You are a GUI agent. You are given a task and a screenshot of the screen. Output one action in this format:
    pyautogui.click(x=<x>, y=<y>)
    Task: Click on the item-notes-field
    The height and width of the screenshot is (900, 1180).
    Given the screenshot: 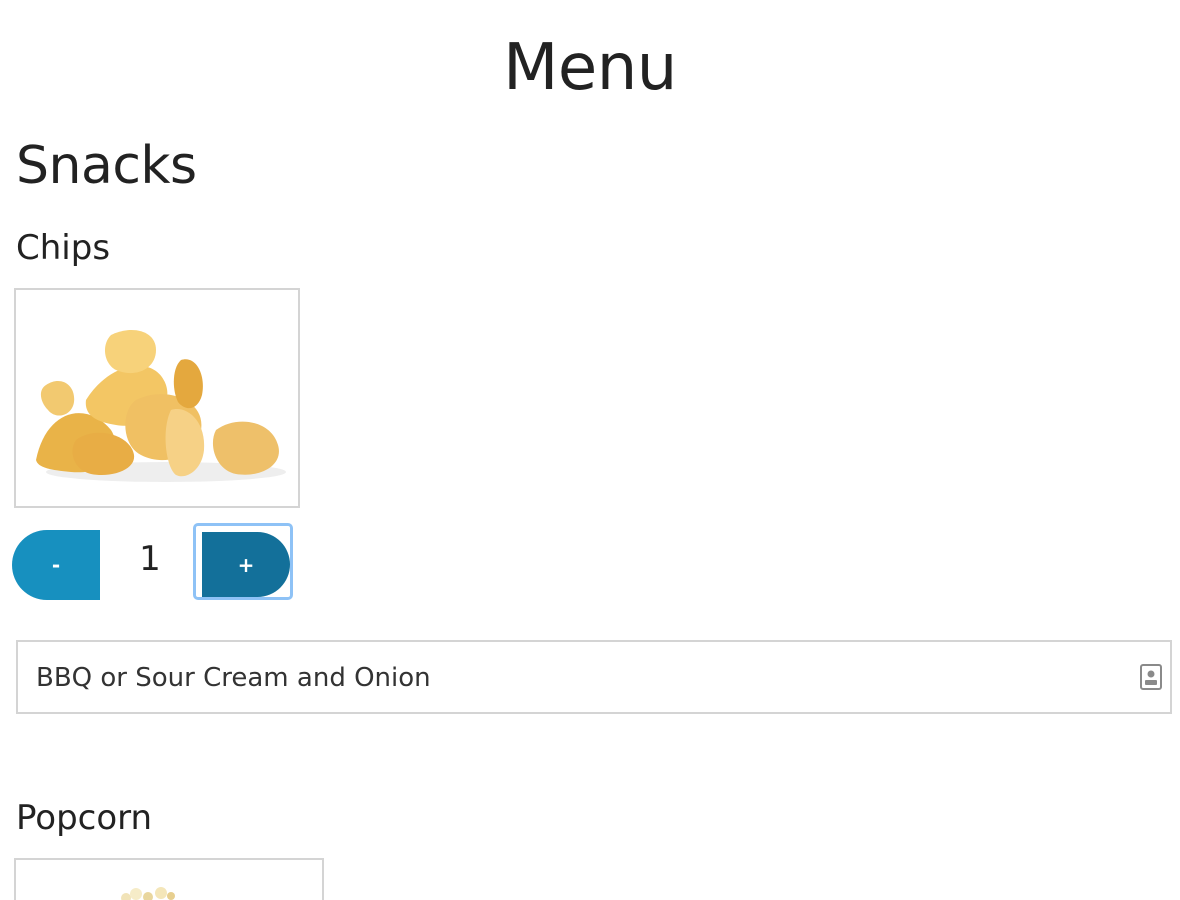 What is the action you would take?
    pyautogui.click(x=594, y=677)
    